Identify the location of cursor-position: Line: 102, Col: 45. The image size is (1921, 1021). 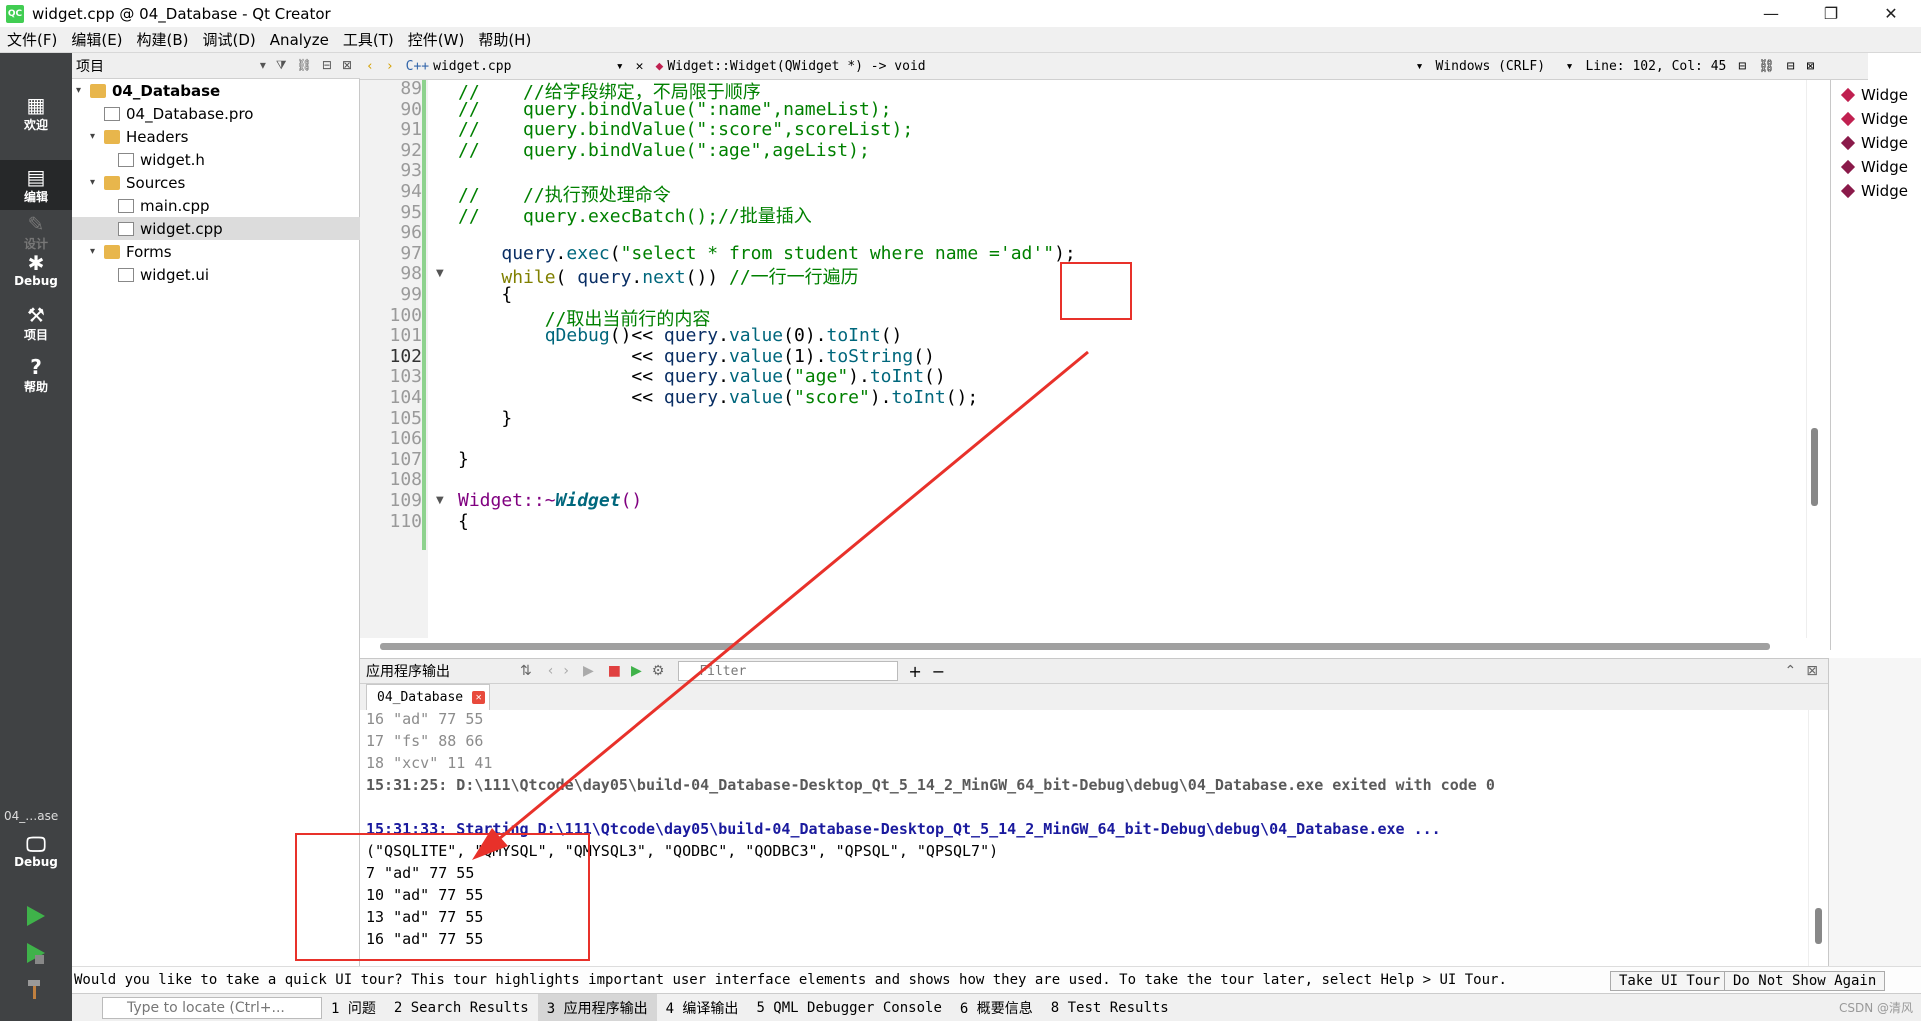
(1655, 66).